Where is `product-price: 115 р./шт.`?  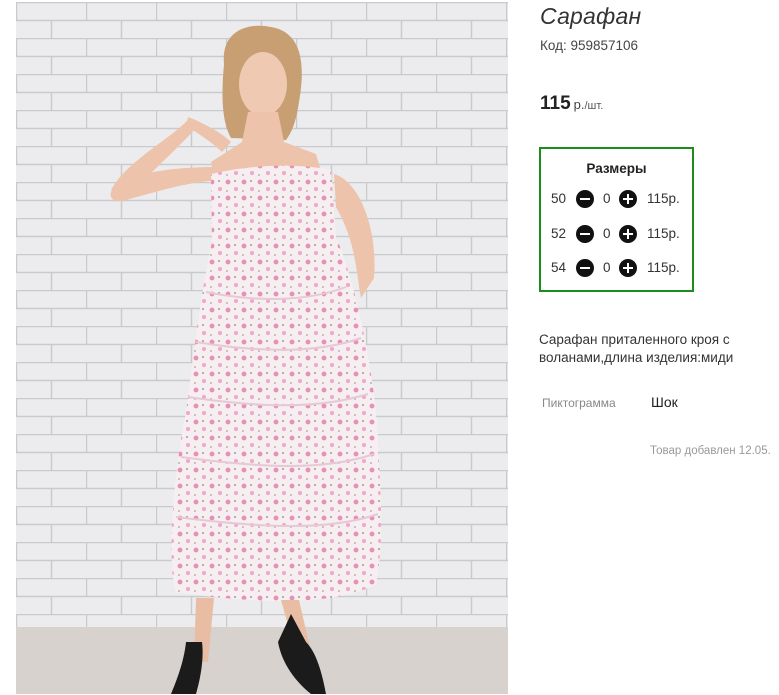 product-price: 115 р./шт. is located at coordinates (571, 104).